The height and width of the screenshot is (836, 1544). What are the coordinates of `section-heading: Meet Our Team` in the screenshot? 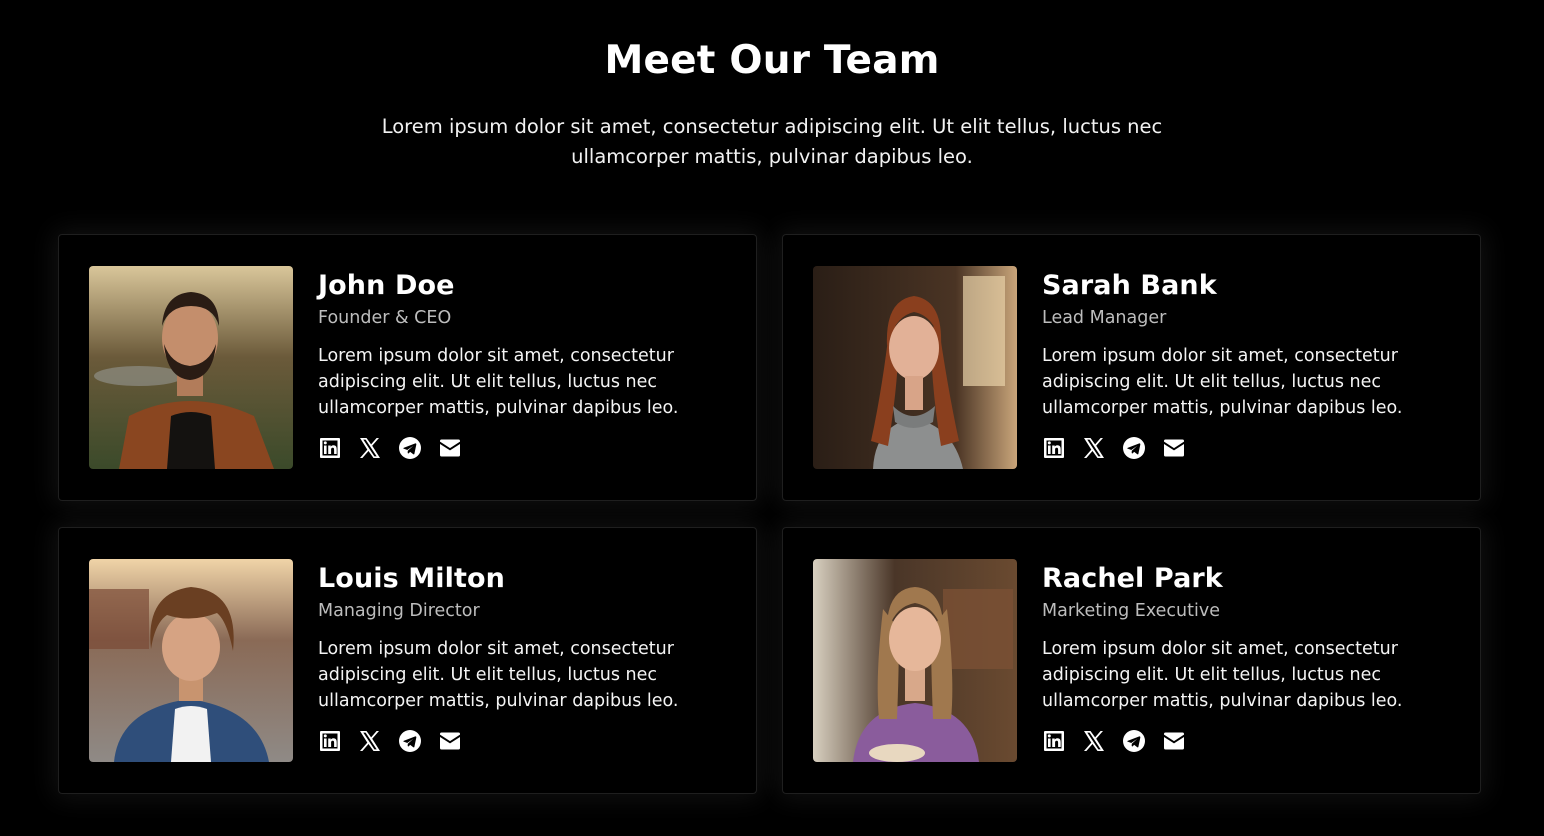 It's located at (772, 60).